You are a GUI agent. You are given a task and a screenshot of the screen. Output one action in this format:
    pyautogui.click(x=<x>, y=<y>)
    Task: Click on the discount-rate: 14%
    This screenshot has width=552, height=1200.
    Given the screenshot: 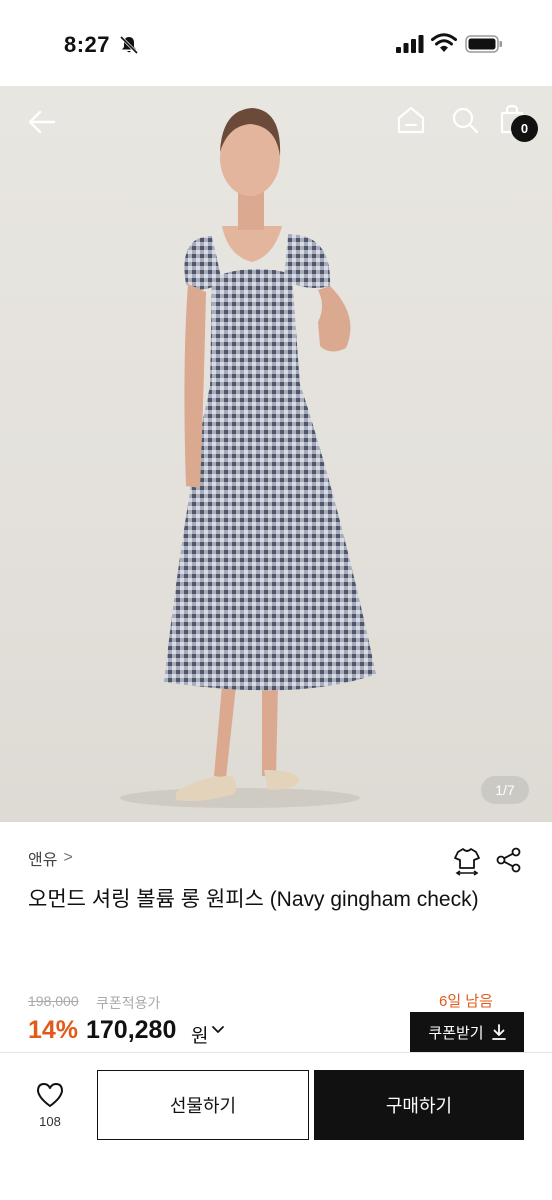 What is the action you would take?
    pyautogui.click(x=53, y=1030)
    